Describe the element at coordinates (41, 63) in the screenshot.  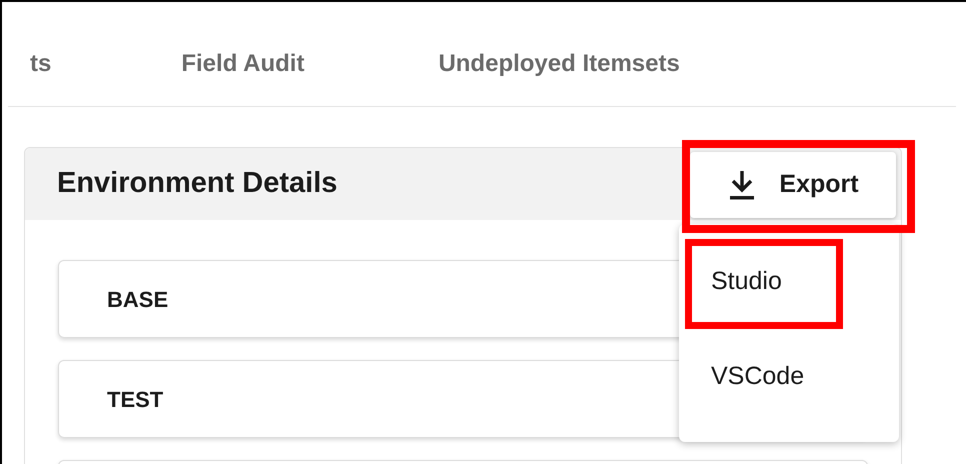
I see `tab: ts` at that location.